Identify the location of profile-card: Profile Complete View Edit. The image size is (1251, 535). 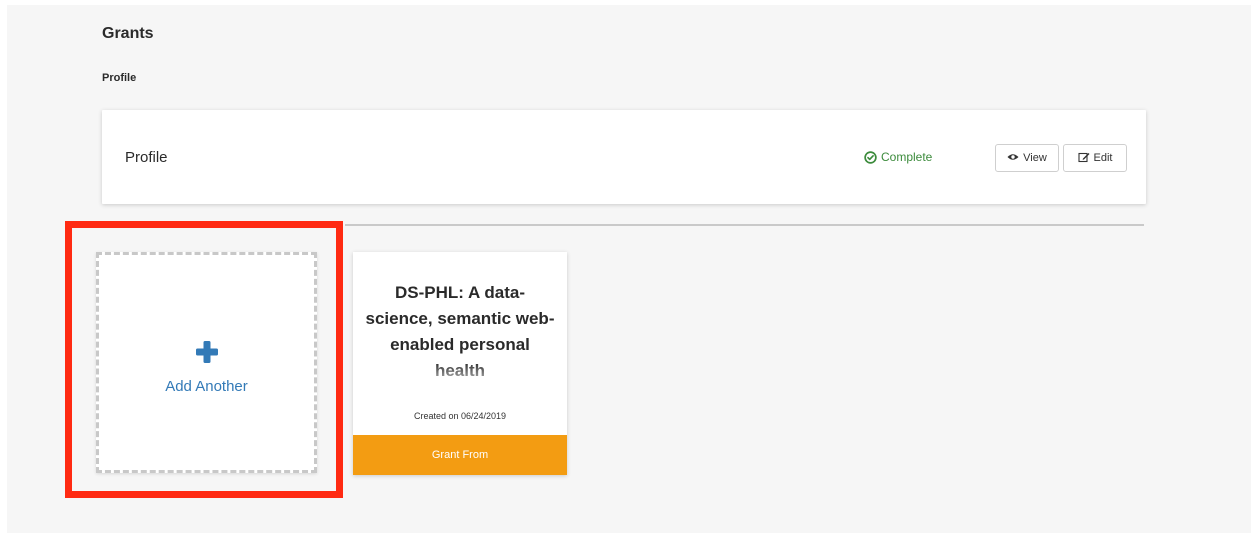
(624, 157).